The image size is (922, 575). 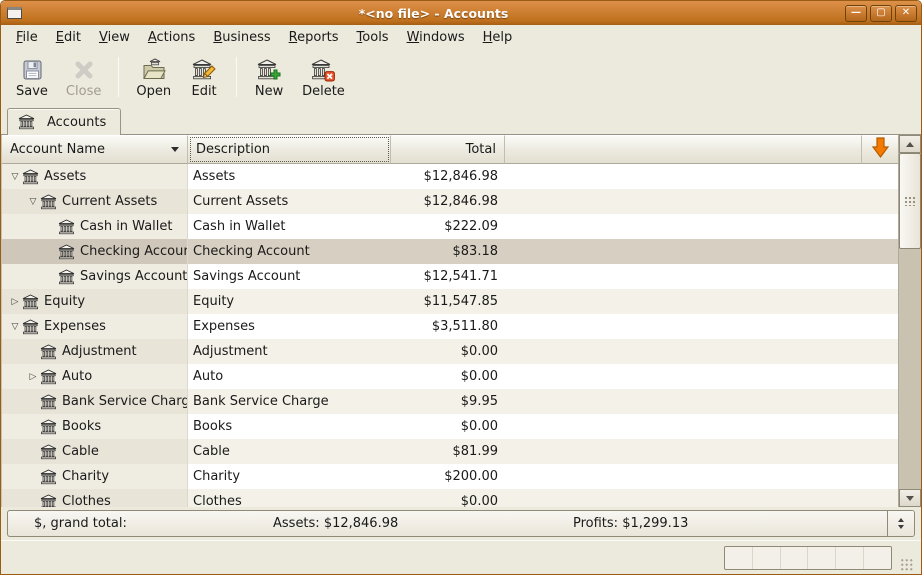 I want to click on account-name-cell: ▽ Current Assets, so click(x=95, y=201).